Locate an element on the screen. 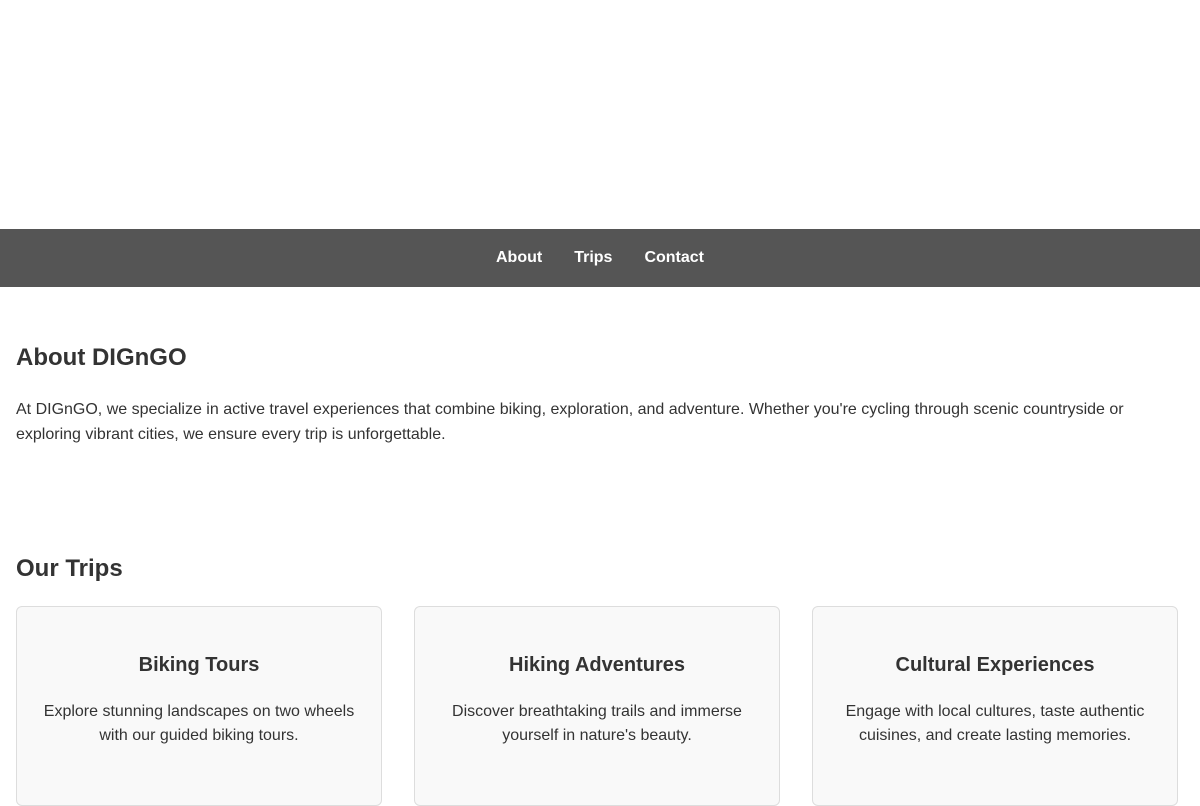 The image size is (1200, 806). trips-title: Our Trips is located at coordinates (69, 568).